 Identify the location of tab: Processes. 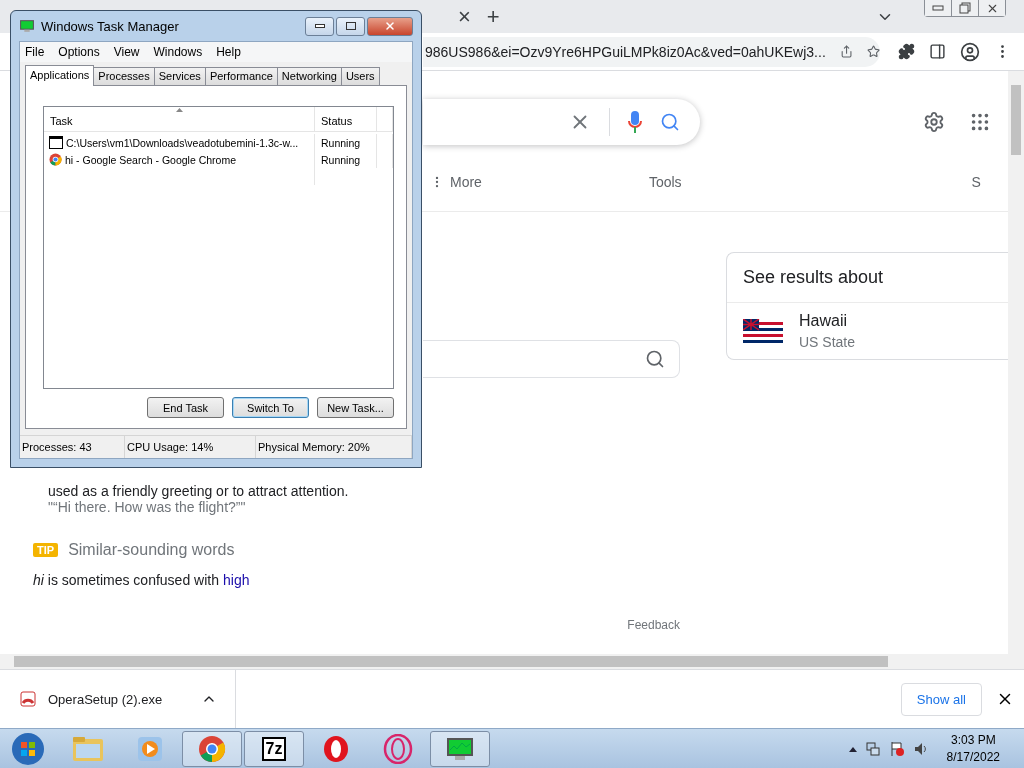
(124, 76).